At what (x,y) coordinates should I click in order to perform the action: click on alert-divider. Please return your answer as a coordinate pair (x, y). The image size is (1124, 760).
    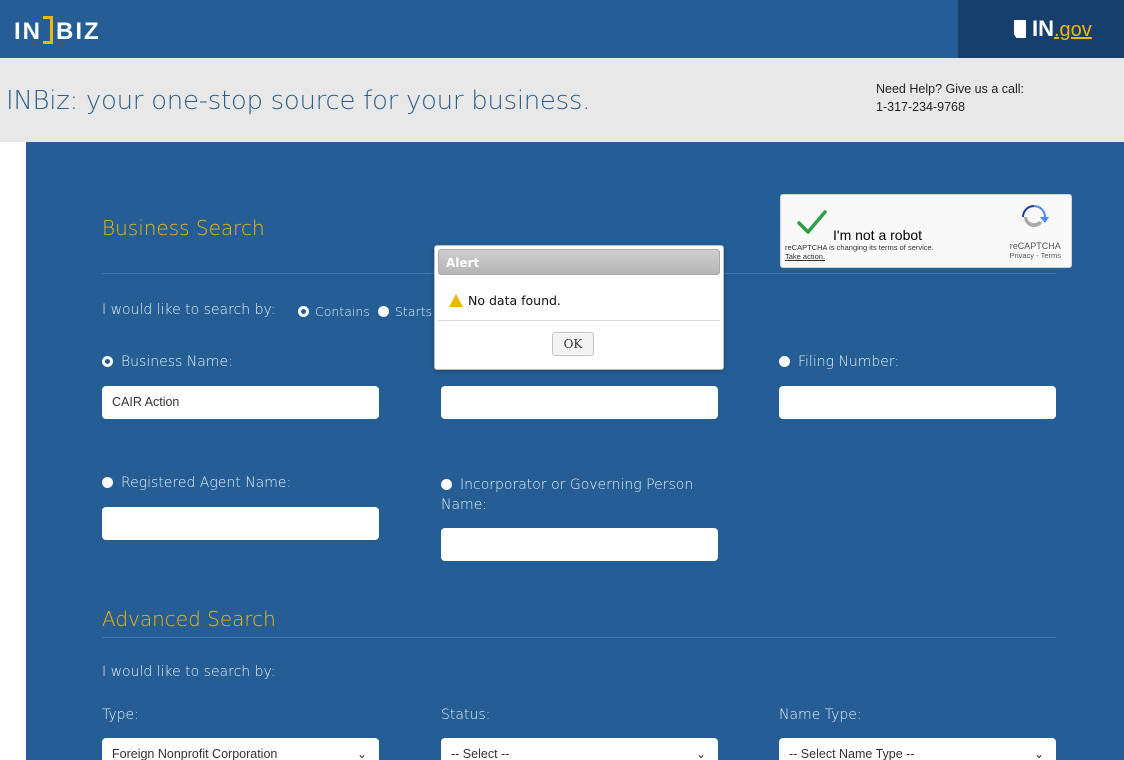
    Looking at the image, I should click on (579, 320).